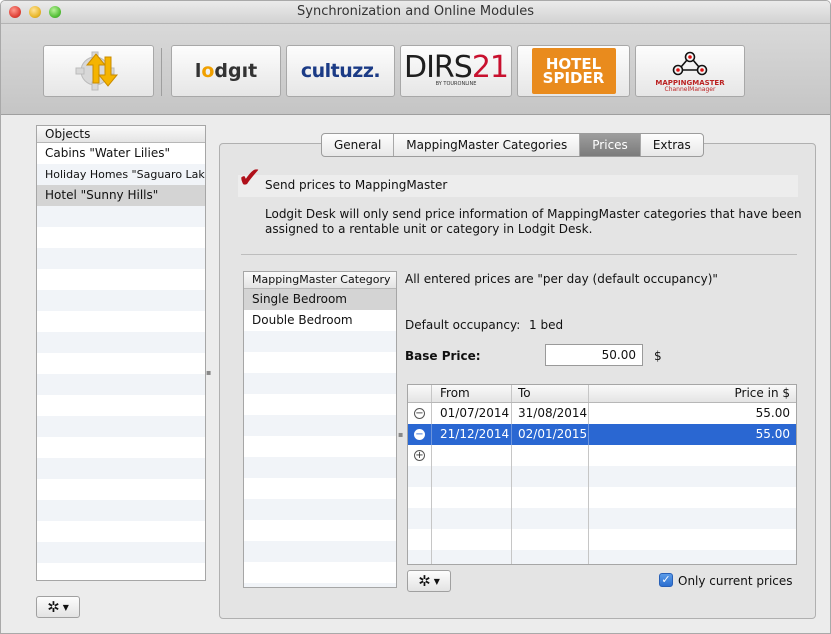  Describe the element at coordinates (472, 434) in the screenshot. I see `cell-from: 21/12/2014` at that location.